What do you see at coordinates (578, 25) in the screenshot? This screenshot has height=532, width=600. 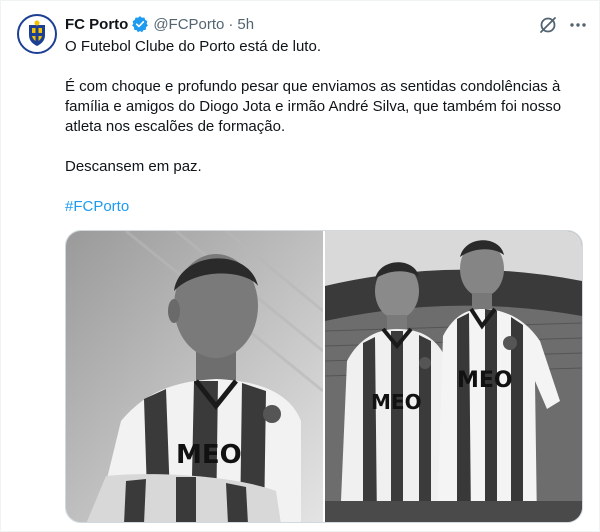 I see `more-icon` at bounding box center [578, 25].